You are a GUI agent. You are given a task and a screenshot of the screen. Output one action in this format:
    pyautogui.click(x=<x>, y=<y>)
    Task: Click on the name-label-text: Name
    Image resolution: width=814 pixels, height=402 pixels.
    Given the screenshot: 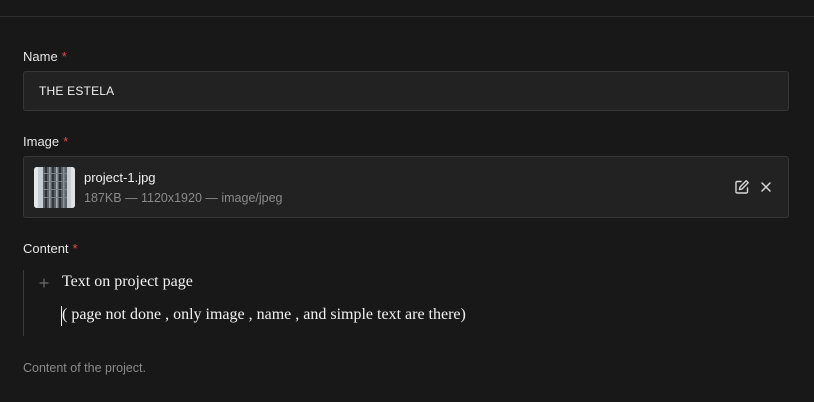 What is the action you would take?
    pyautogui.click(x=40, y=56)
    